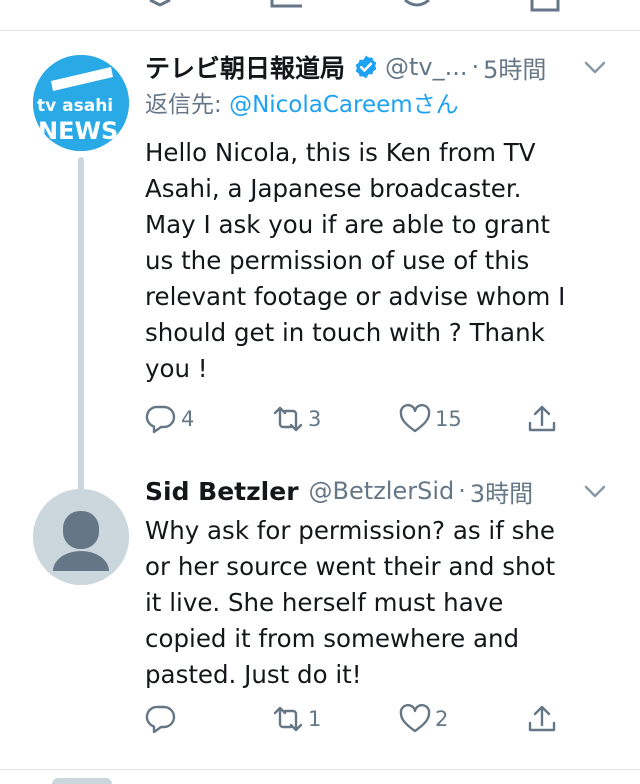 This screenshot has height=784, width=640. I want to click on tv-asahi-logo: tv asahi NEWS, so click(81, 103).